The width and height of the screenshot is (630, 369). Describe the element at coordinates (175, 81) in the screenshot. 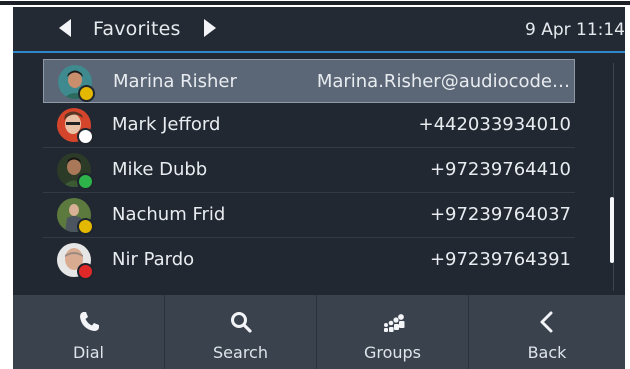

I see `contact-name: Marina Risher` at that location.